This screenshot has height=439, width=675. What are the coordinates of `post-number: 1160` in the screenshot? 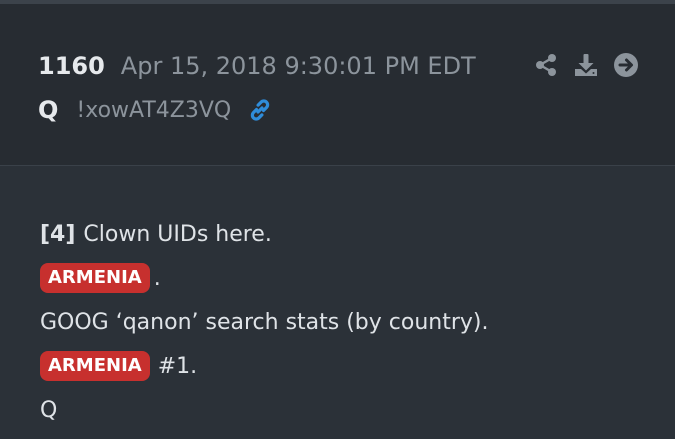 It's located at (71, 66).